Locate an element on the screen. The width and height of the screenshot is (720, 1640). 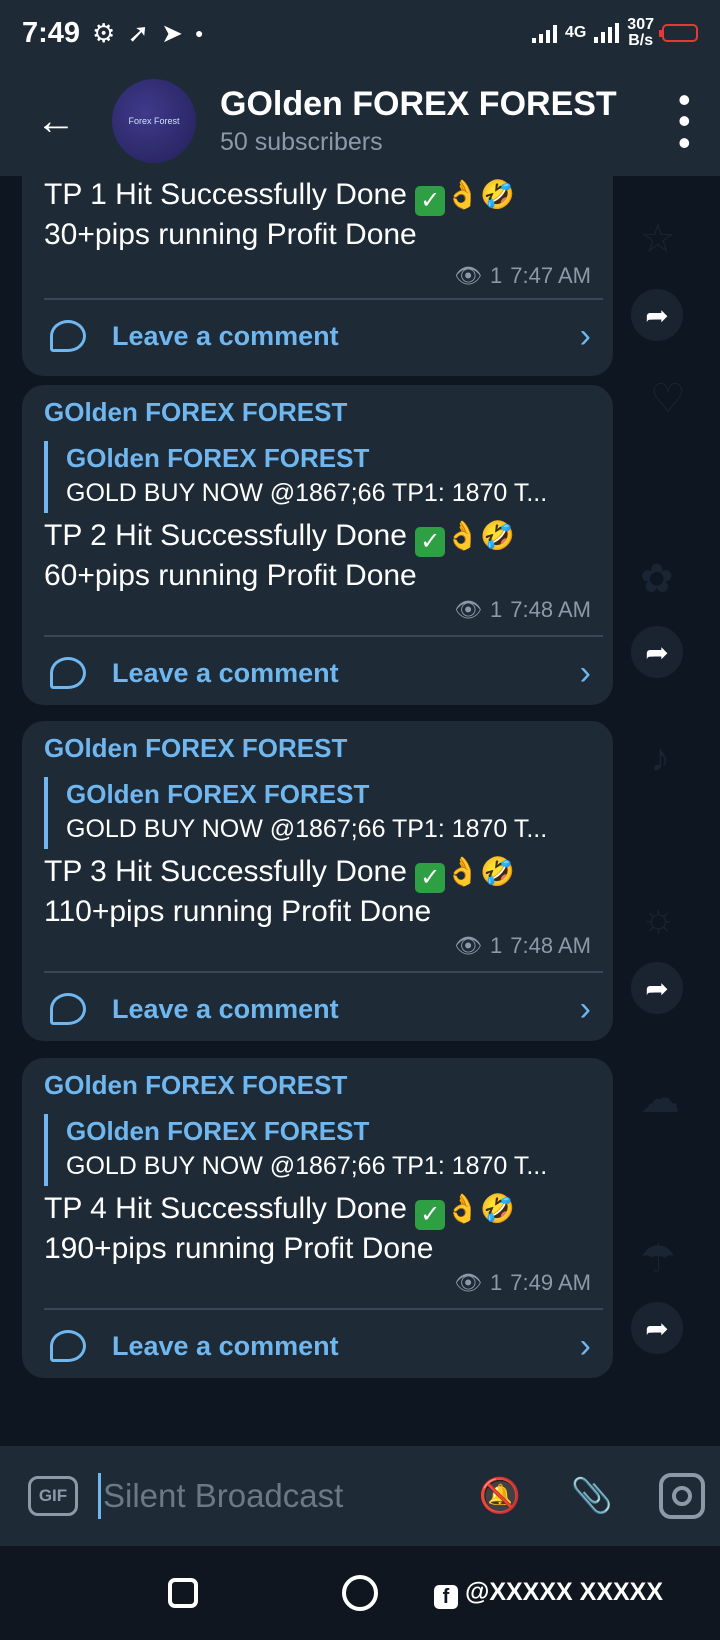
home-button is located at coordinates (360, 1593).